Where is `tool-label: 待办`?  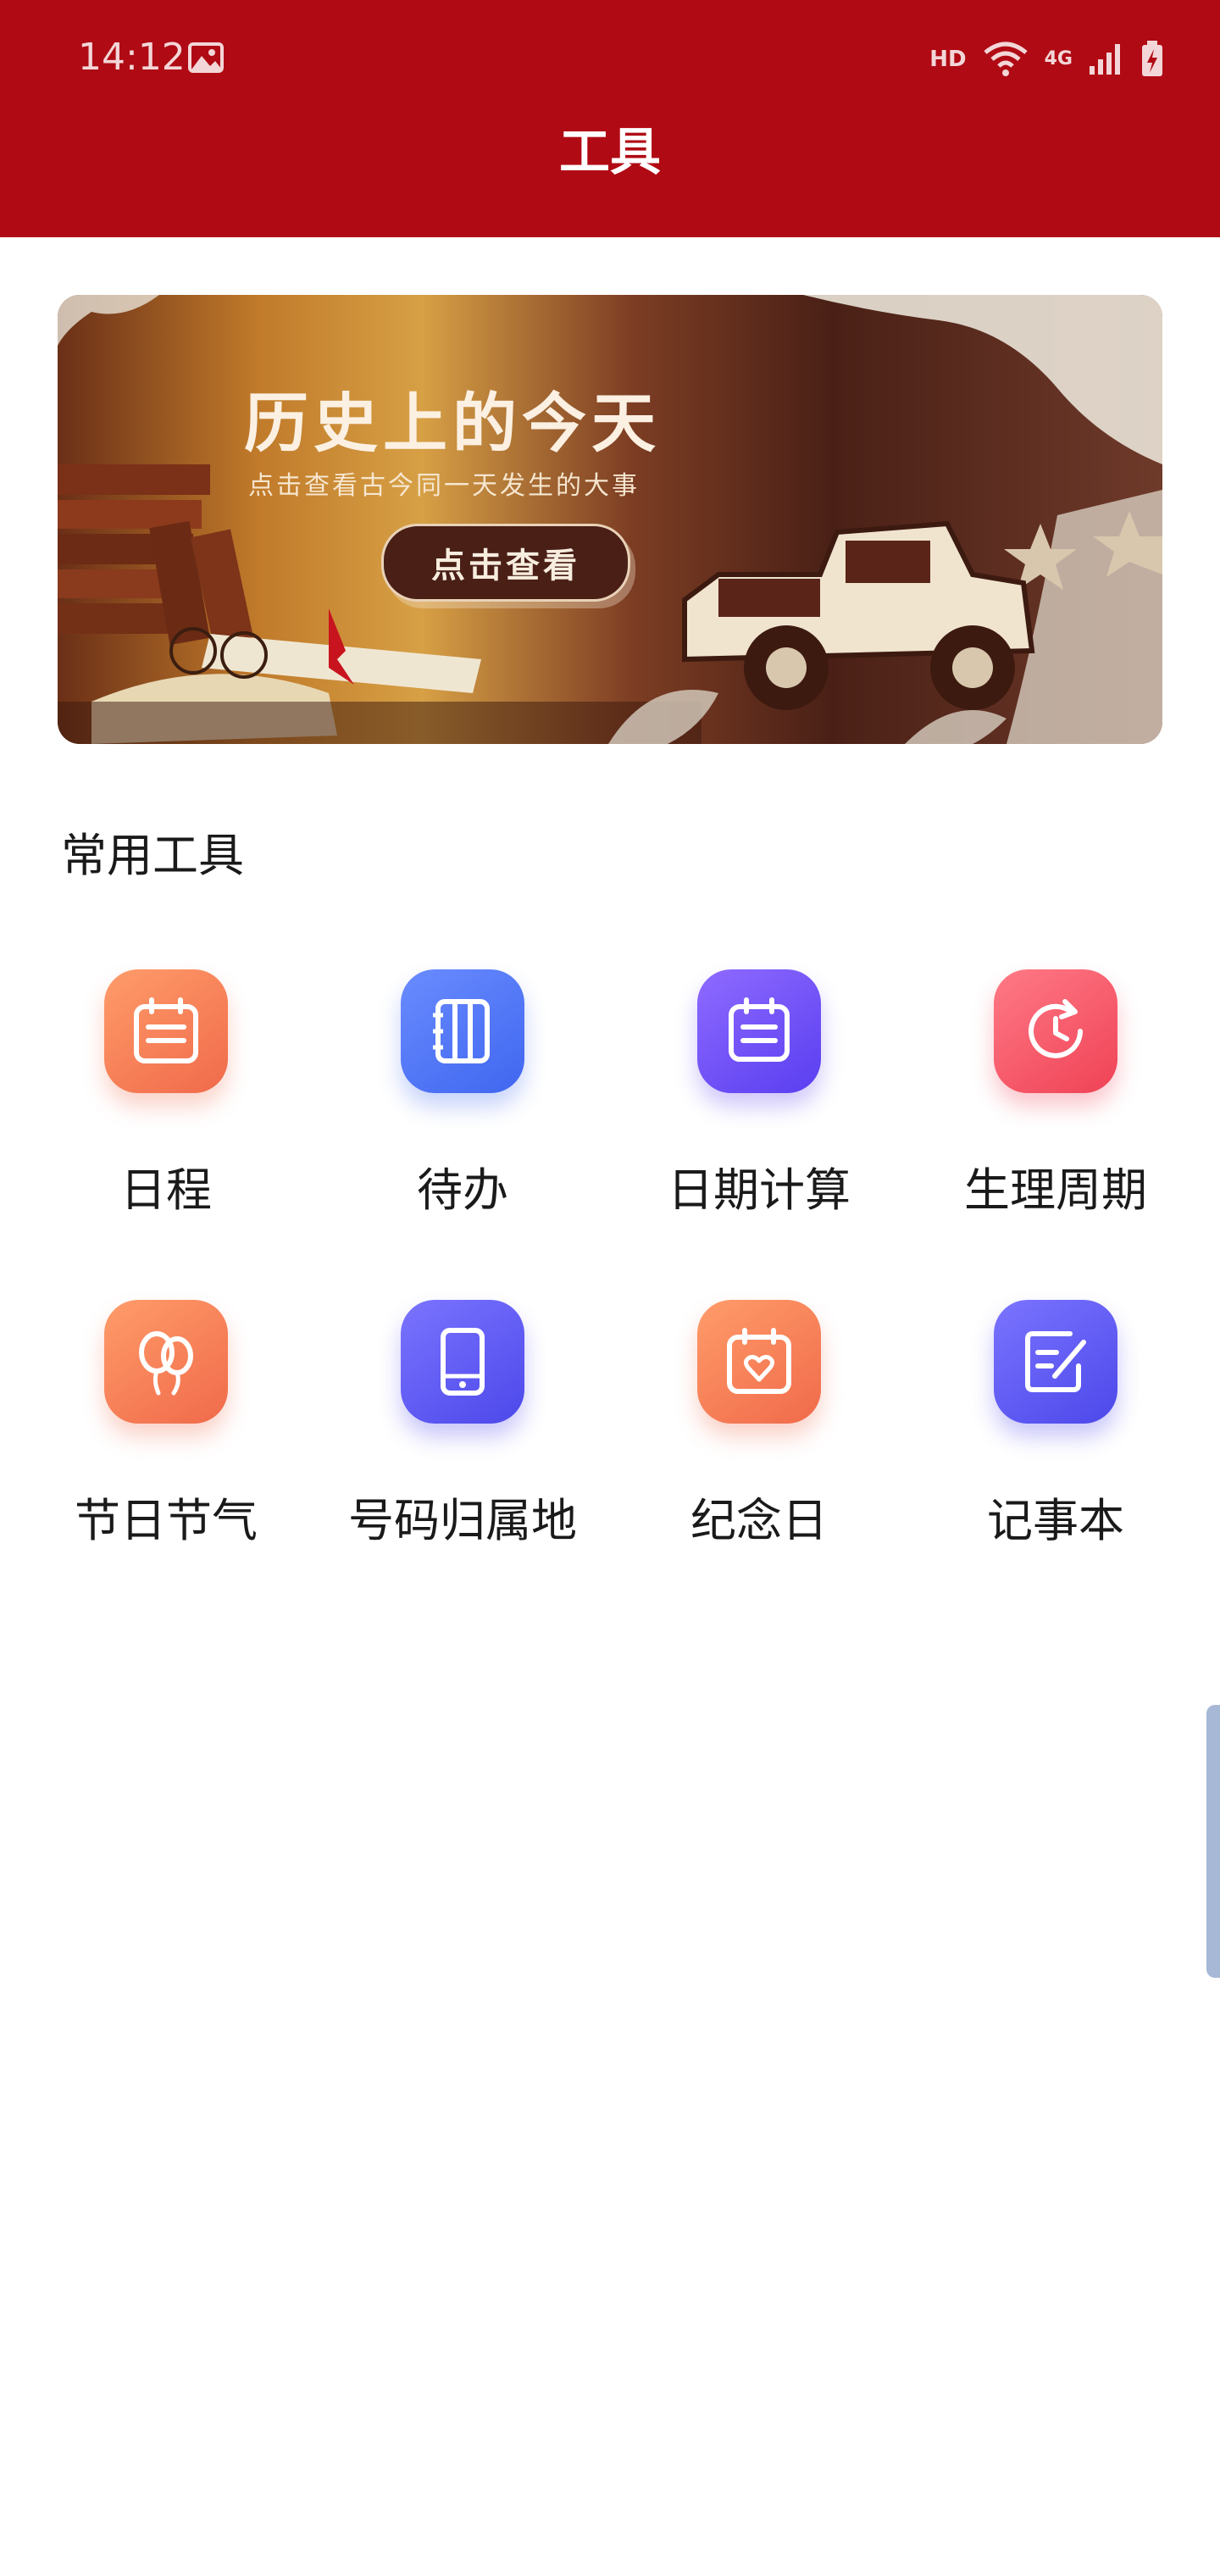 tool-label: 待办 is located at coordinates (462, 1190).